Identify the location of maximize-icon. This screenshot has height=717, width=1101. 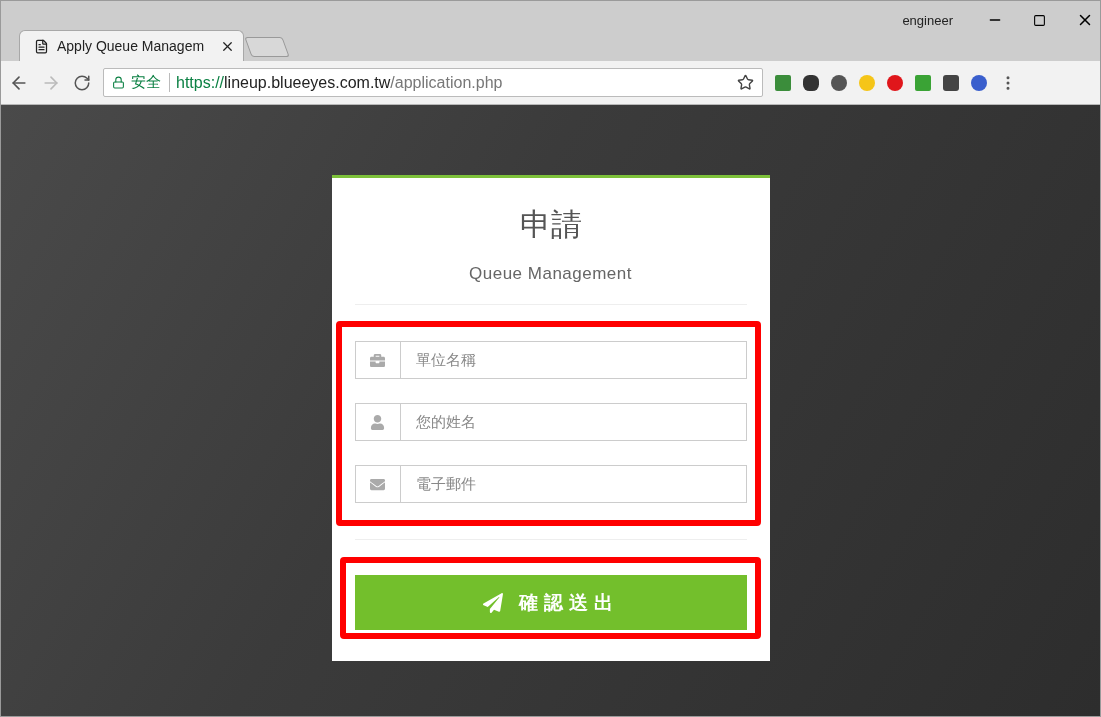
(1039, 20).